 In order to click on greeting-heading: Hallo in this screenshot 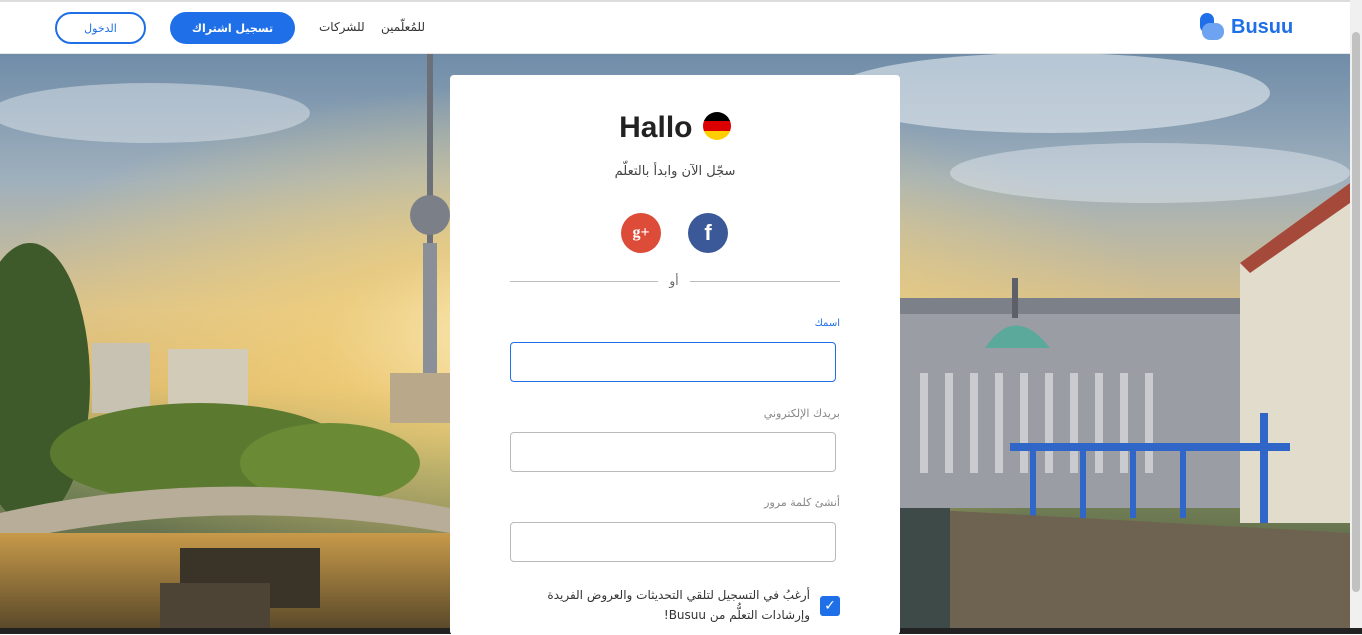, I will do `click(675, 128)`.